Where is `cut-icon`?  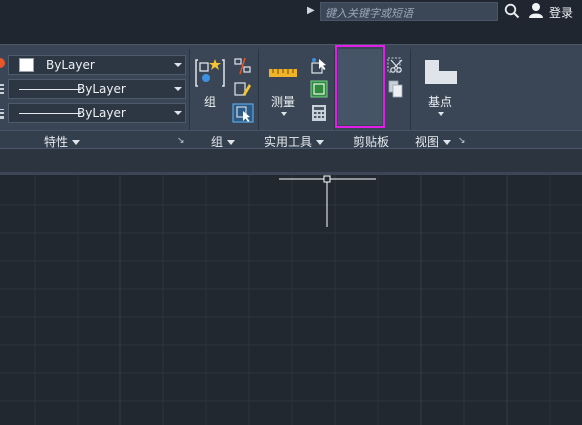
cut-icon is located at coordinates (396, 66).